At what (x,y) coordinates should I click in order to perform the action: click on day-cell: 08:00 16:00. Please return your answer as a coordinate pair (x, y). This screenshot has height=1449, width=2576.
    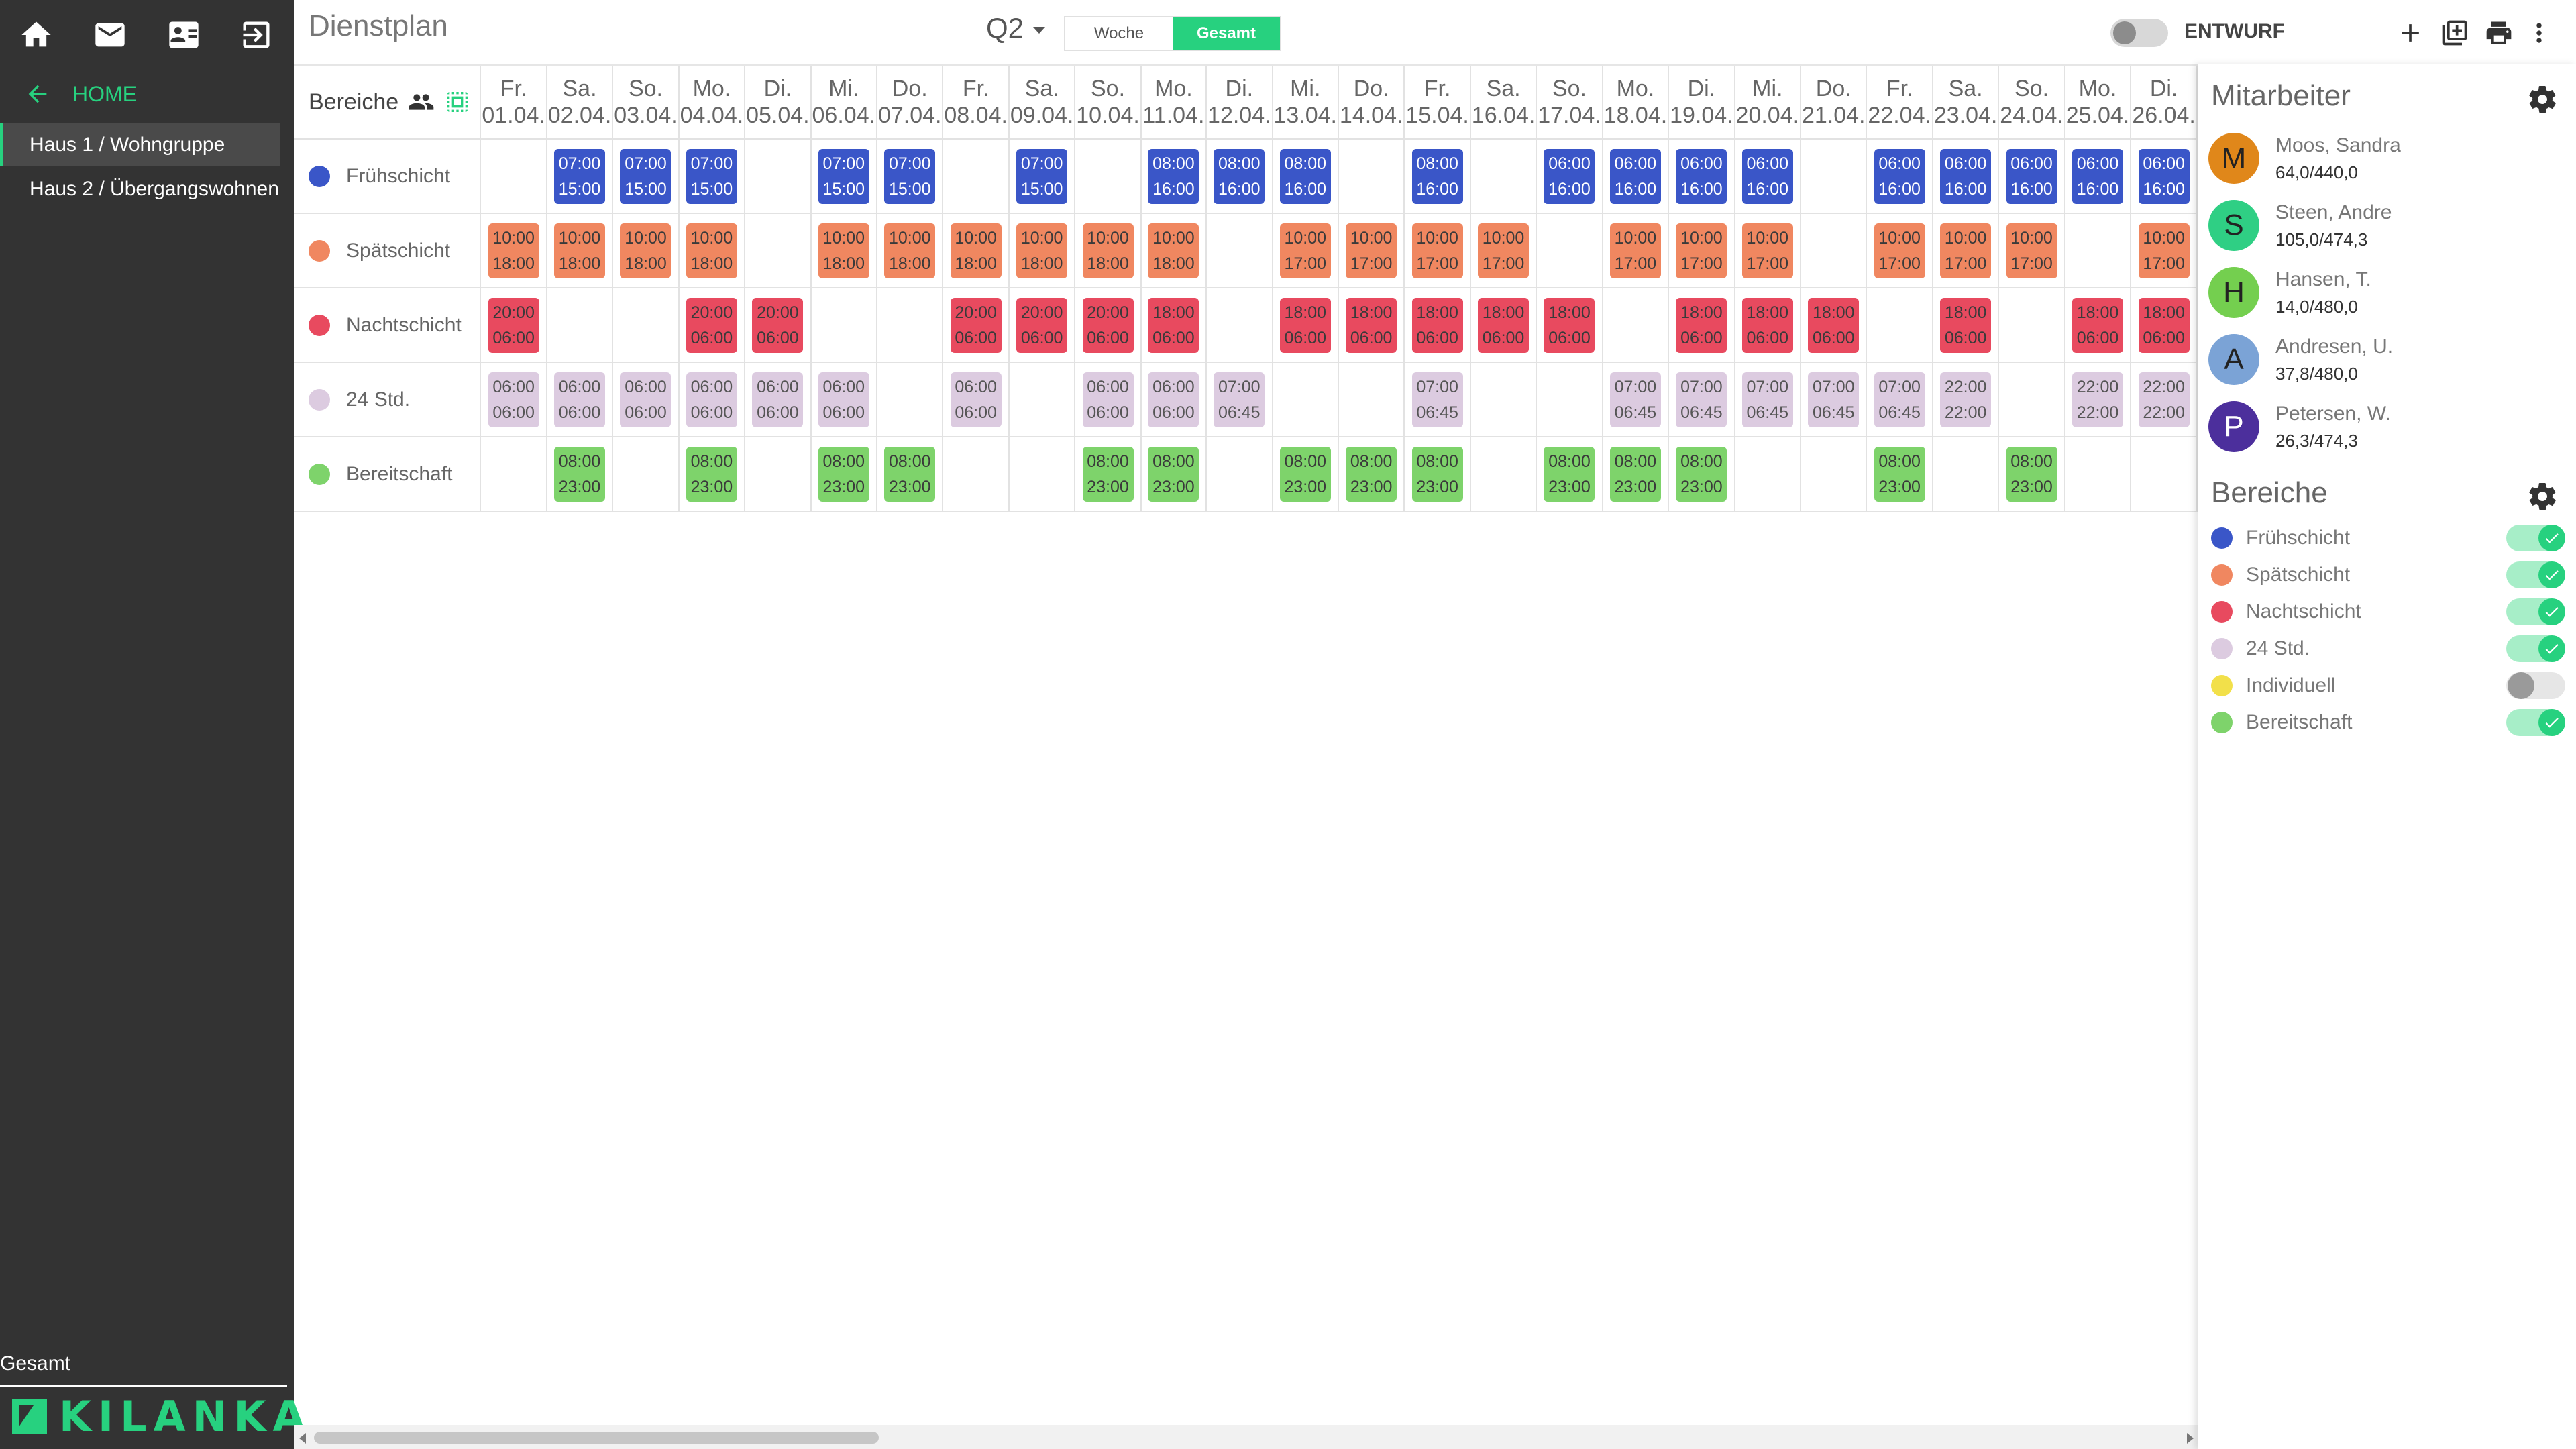
    Looking at the image, I should click on (1174, 176).